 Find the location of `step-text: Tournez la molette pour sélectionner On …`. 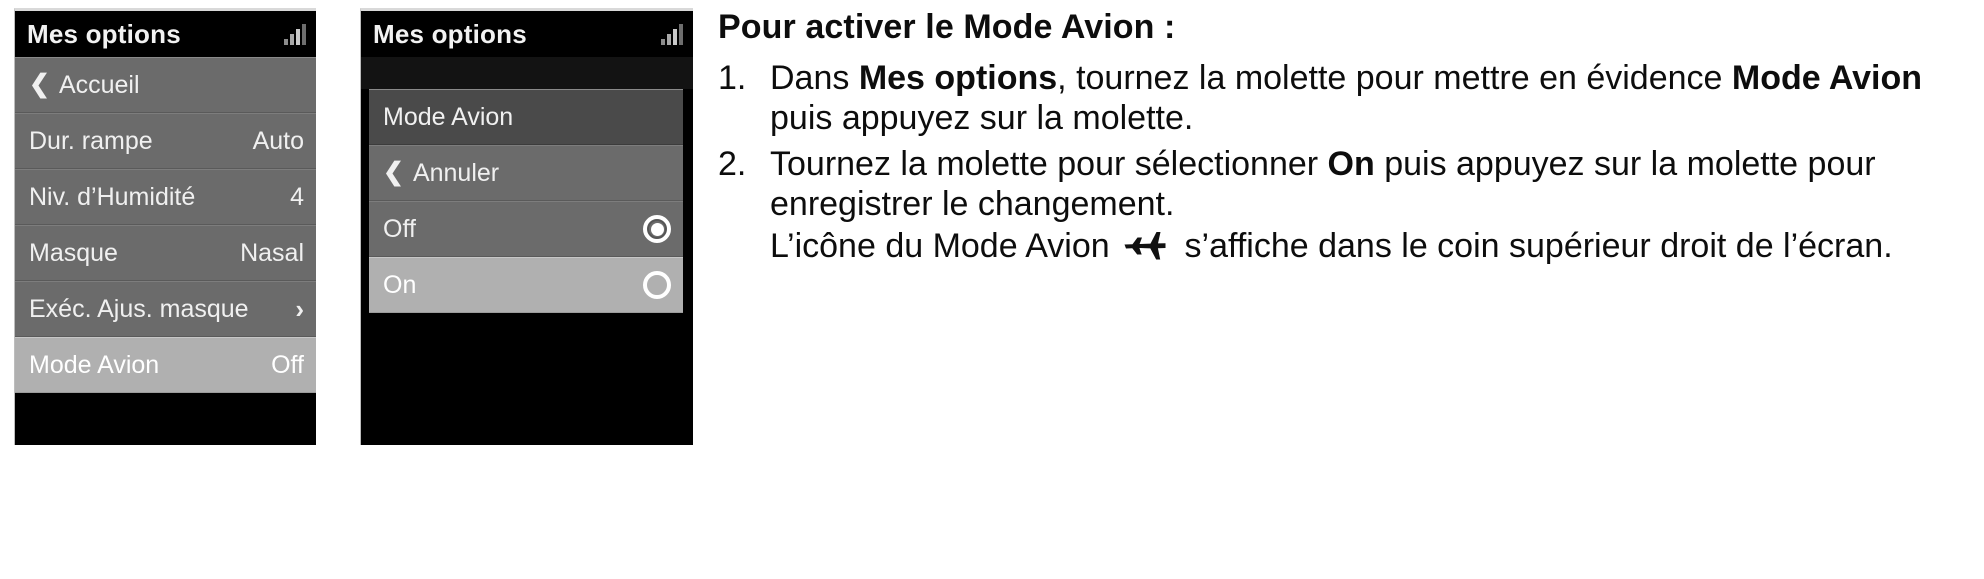

step-text: Tournez la molette pour sélectionner On … is located at coordinates (1375, 184).